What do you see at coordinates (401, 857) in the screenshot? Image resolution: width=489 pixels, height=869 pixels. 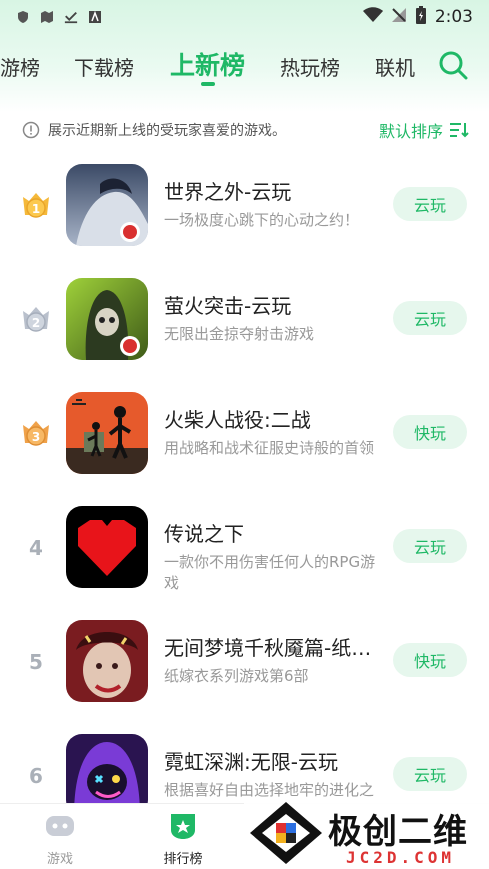 I see `watermark-url: JC2D.COM` at bounding box center [401, 857].